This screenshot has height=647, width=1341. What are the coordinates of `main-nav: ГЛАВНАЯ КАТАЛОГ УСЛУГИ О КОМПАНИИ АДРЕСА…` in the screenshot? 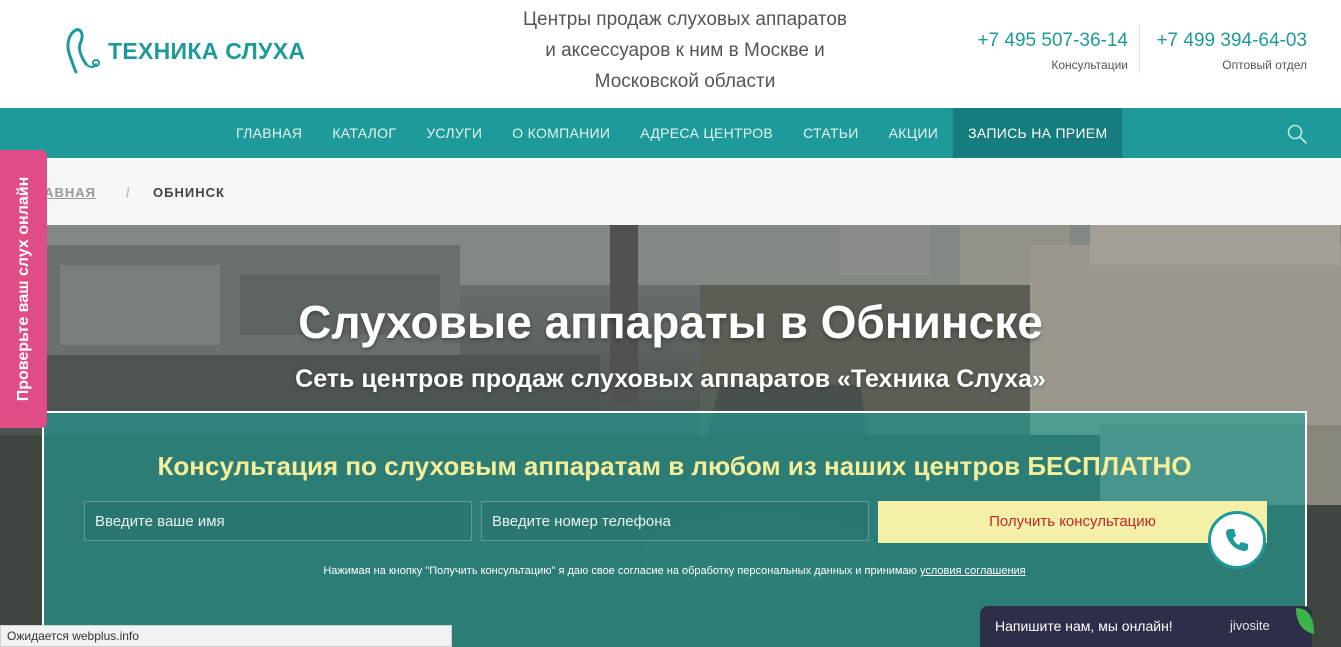 It's located at (670, 133).